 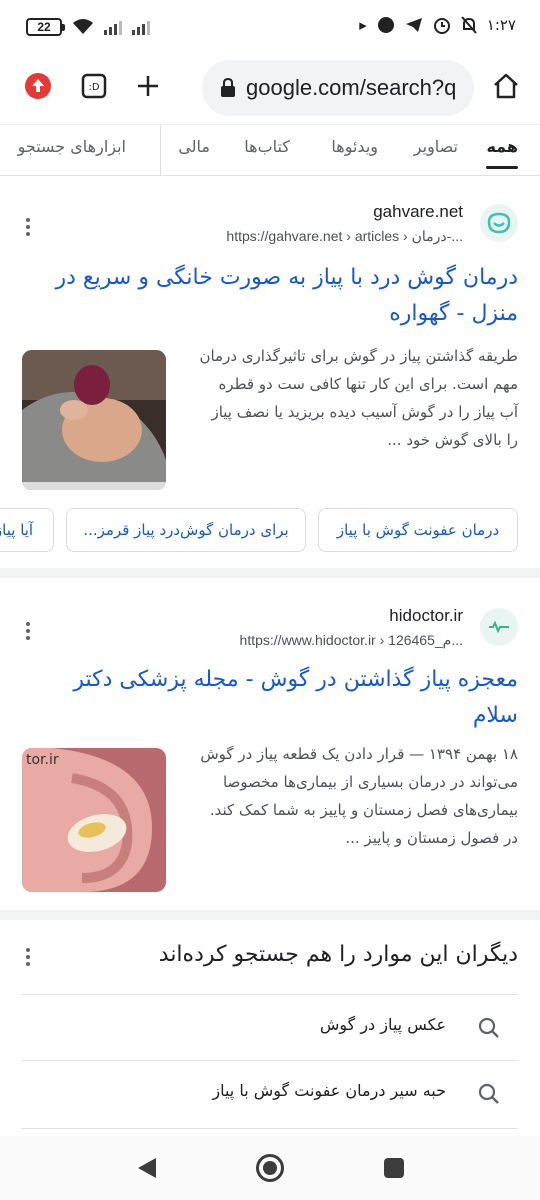 What do you see at coordinates (363, 25) in the screenshot?
I see `play-icon: ▸` at bounding box center [363, 25].